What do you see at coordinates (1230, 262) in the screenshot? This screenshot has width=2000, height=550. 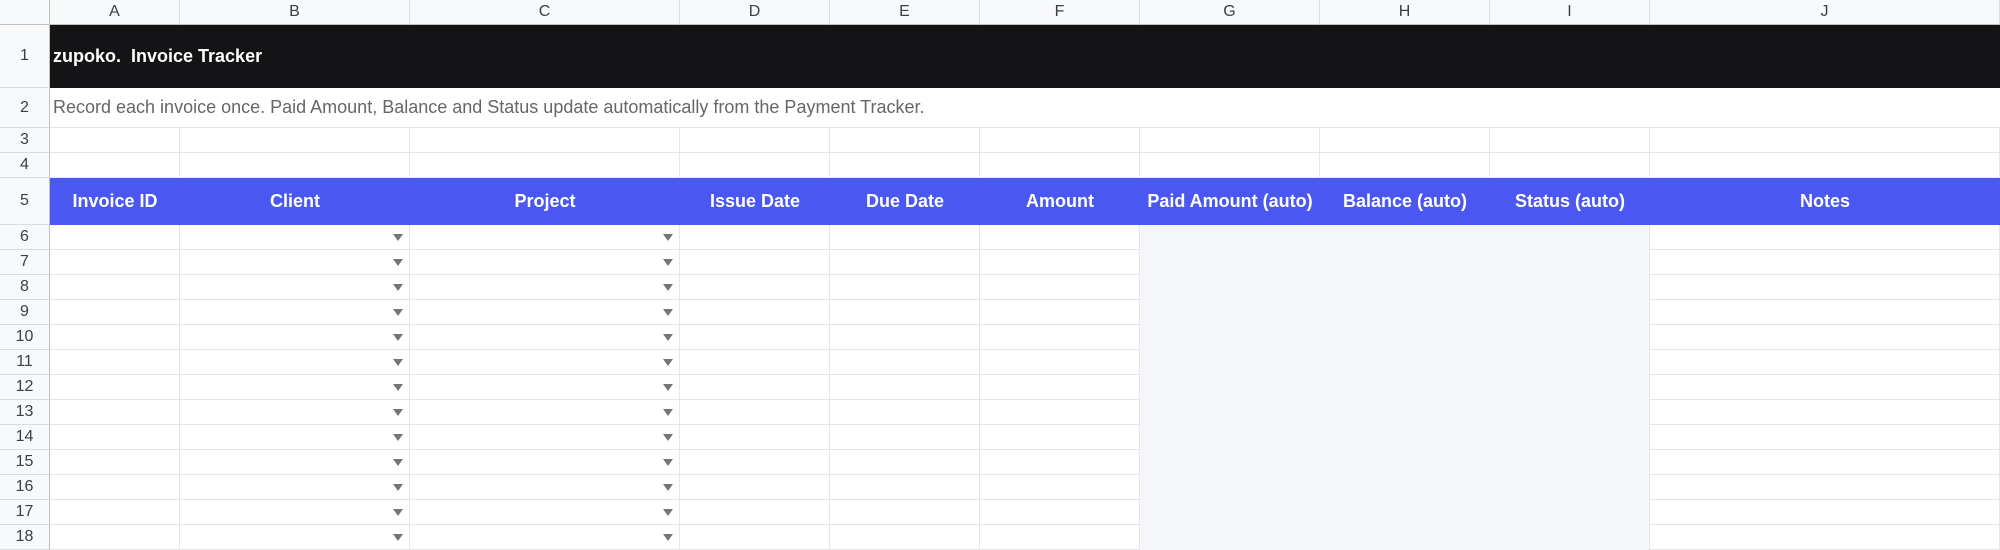 I see `cell-g7` at bounding box center [1230, 262].